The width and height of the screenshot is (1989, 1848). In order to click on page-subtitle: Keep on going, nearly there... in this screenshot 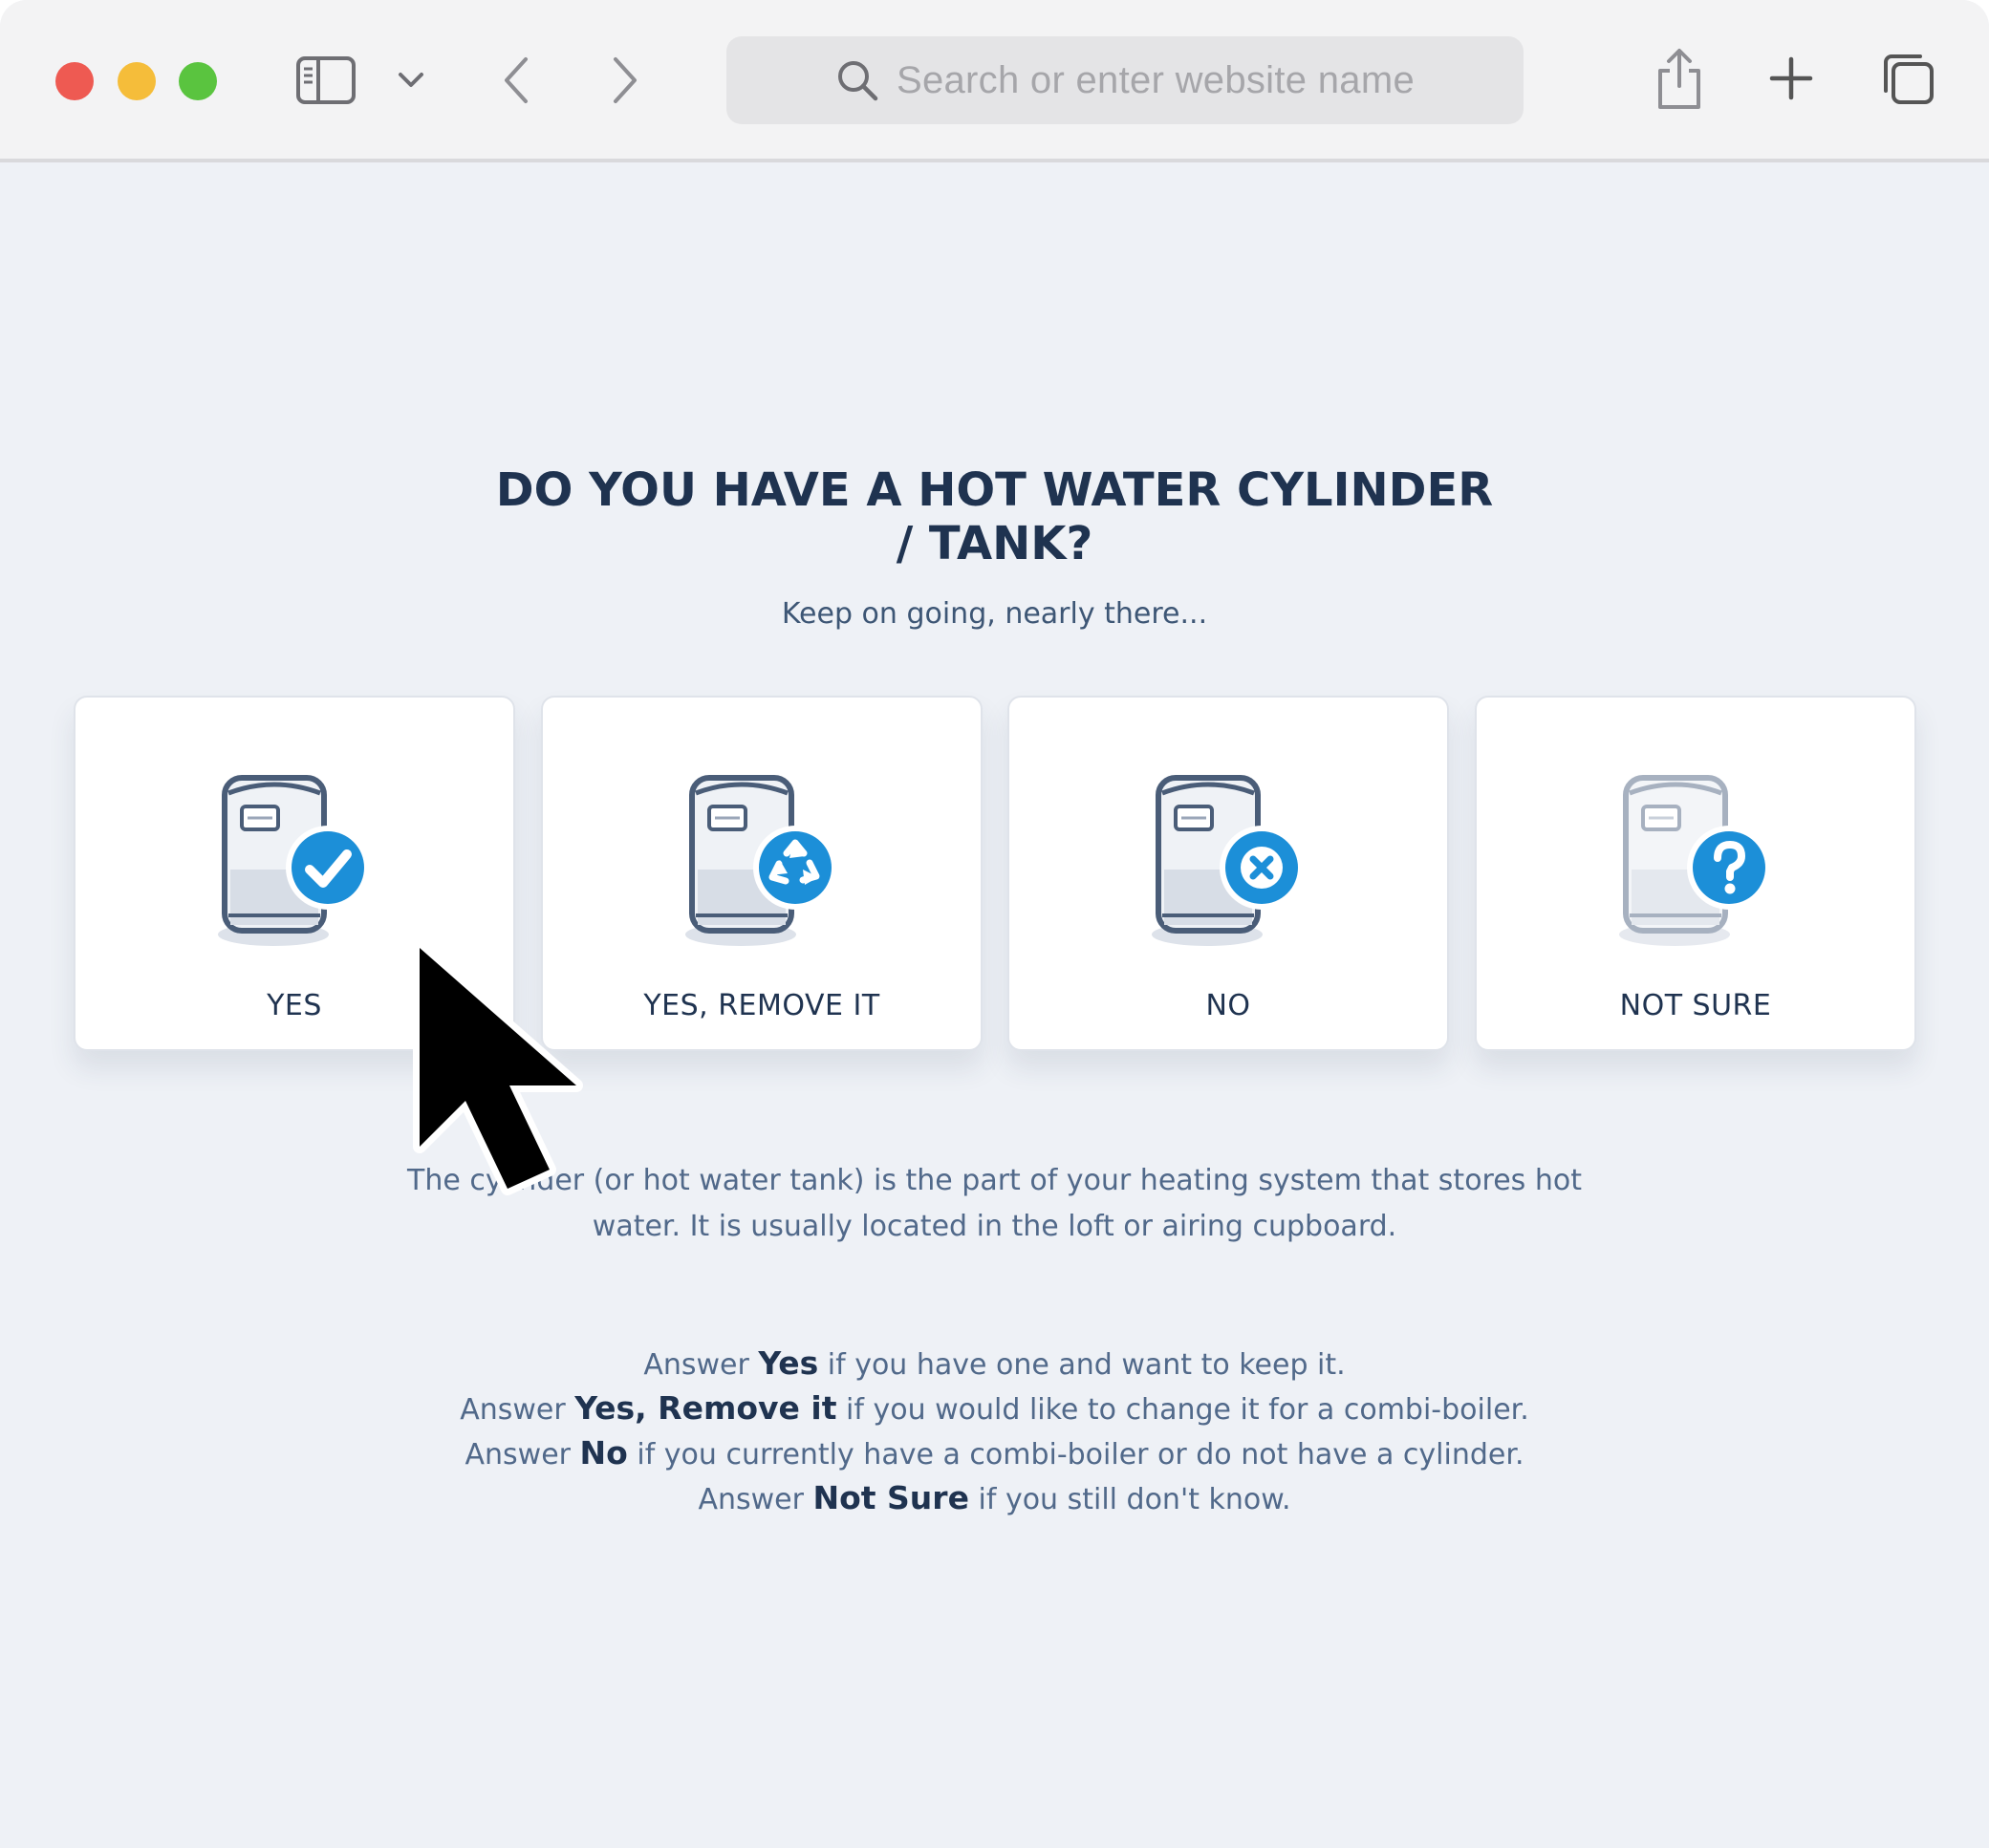, I will do `click(994, 614)`.